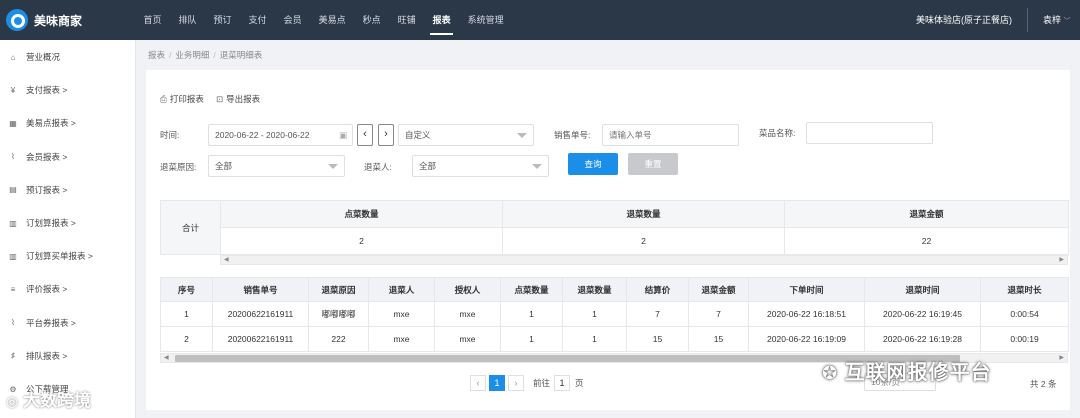 This screenshot has width=1080, height=418. I want to click on sidebar-item: ▥ 订划算买单报表 >, so click(50, 256).